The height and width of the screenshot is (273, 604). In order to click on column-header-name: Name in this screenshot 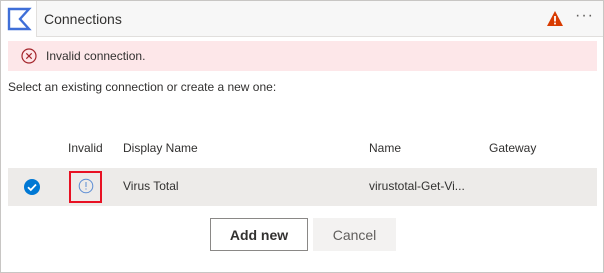, I will do `click(385, 148)`.